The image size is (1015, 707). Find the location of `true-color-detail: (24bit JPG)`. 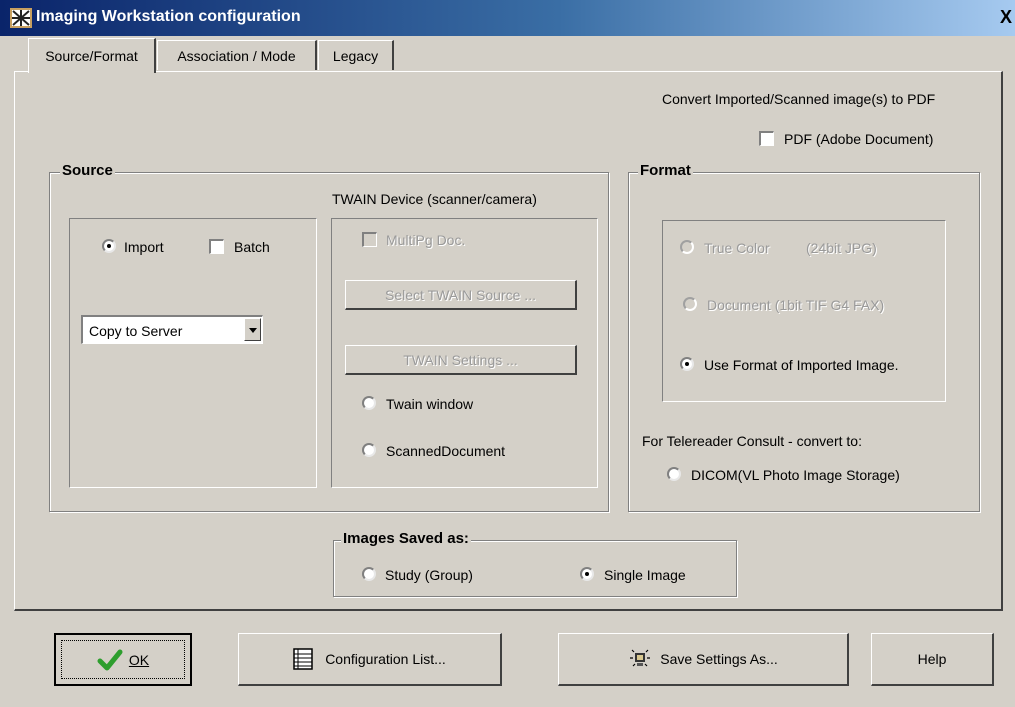

true-color-detail: (24bit JPG) is located at coordinates (841, 248).